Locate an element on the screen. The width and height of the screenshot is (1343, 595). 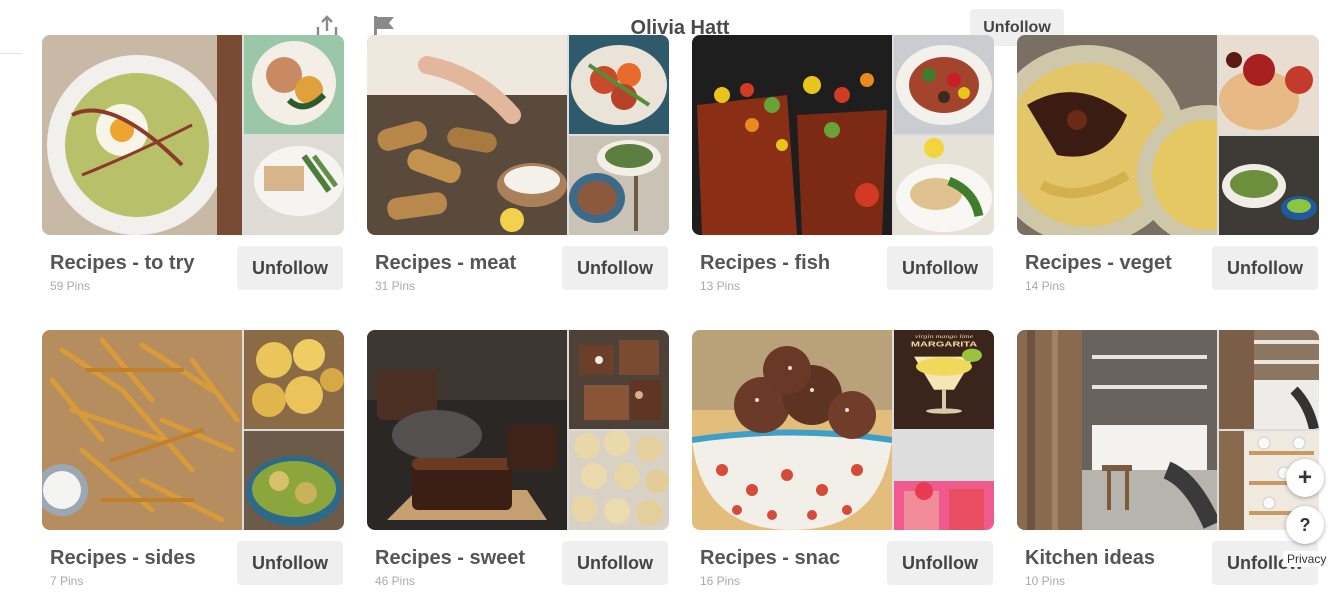
board-cover: virgin mango lime MARGARITA is located at coordinates (843, 430).